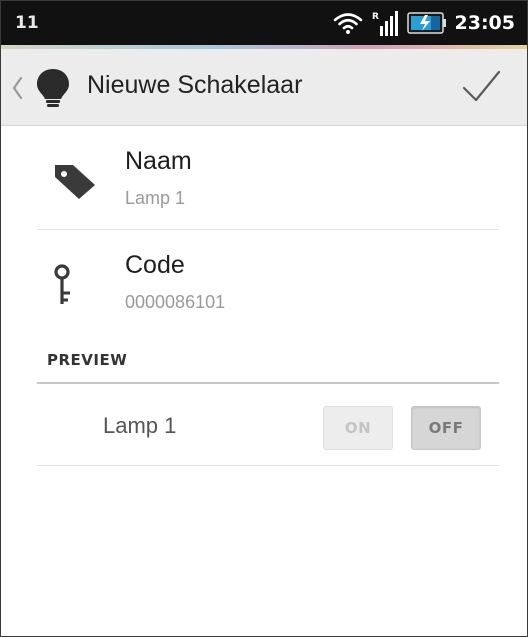 This screenshot has width=528, height=637. I want to click on preview-section-header: PREVIEW, so click(87, 360).